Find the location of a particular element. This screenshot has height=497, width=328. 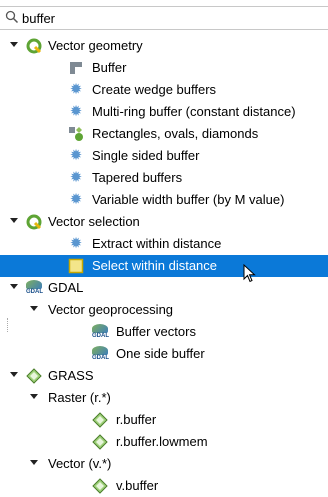

subgroup-vector: Vector (v.*) is located at coordinates (164, 464).